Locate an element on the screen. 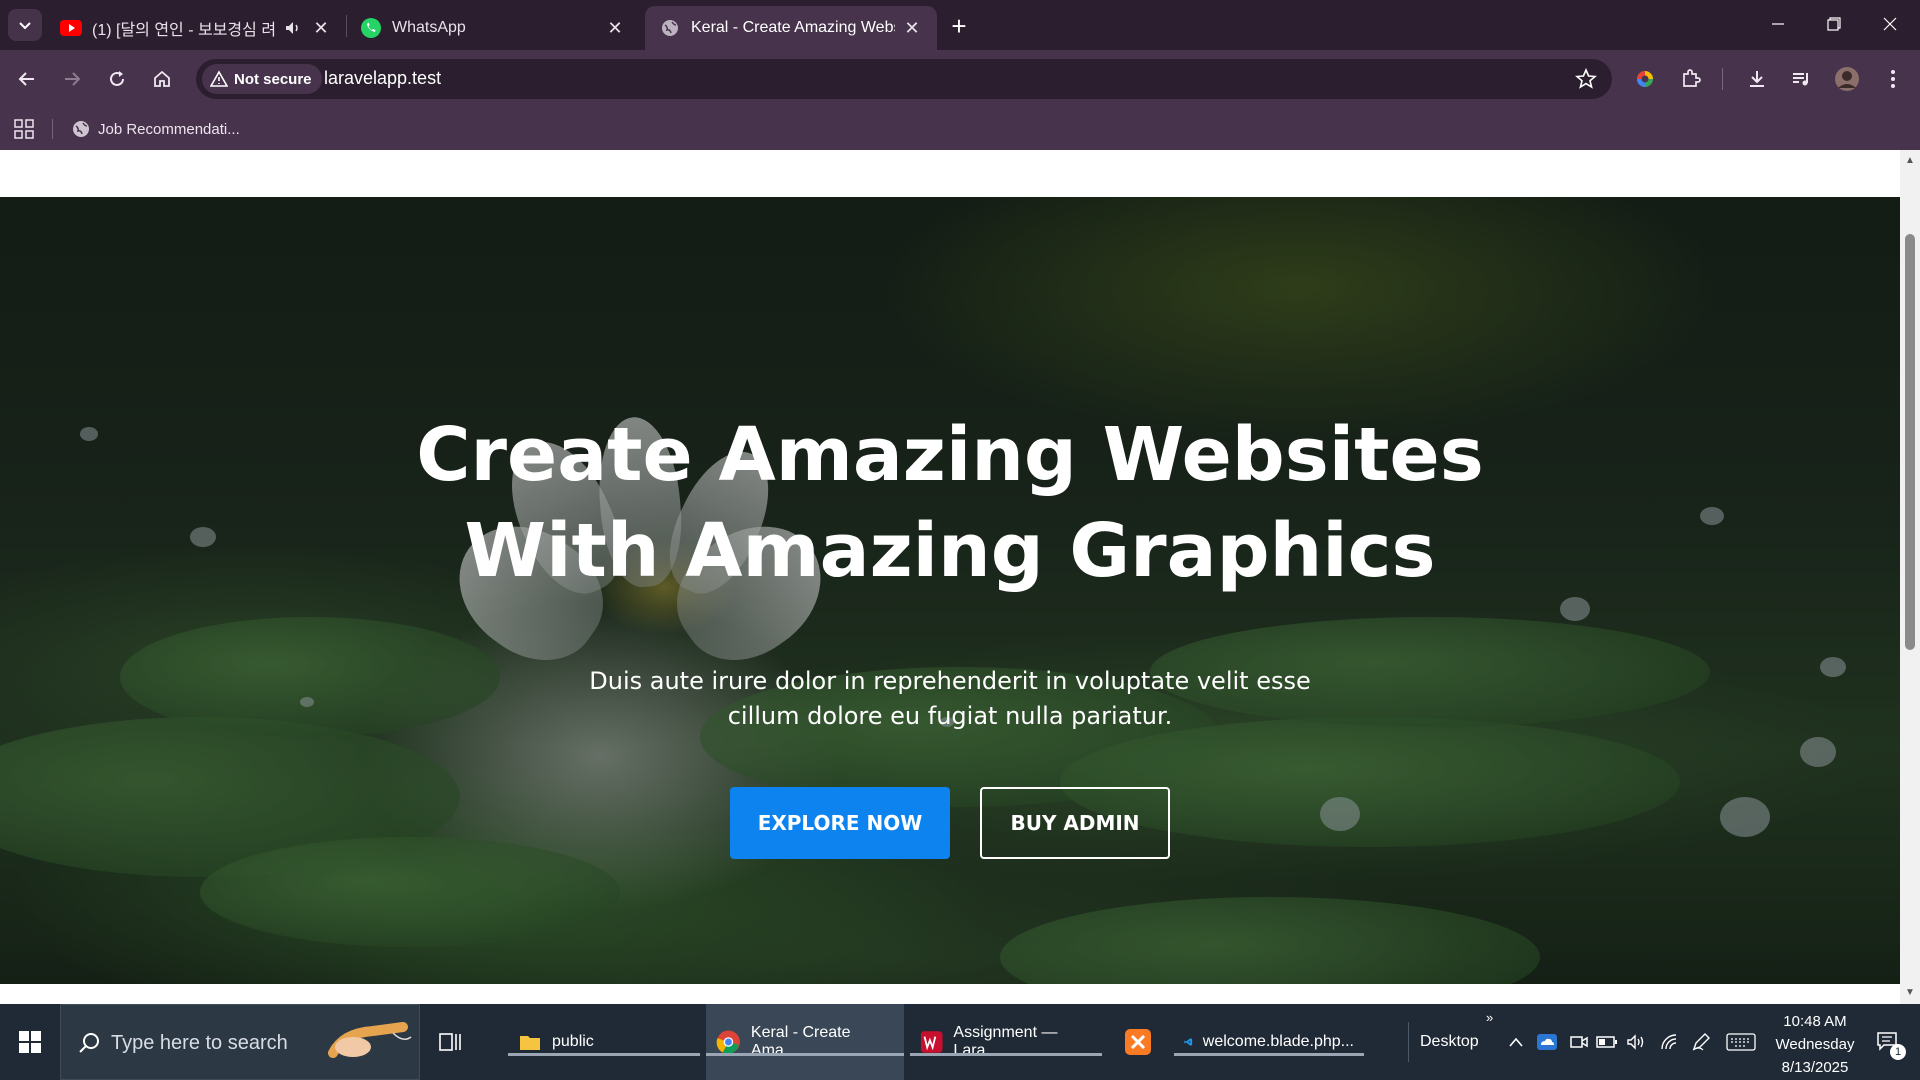  home-button is located at coordinates (162, 79).